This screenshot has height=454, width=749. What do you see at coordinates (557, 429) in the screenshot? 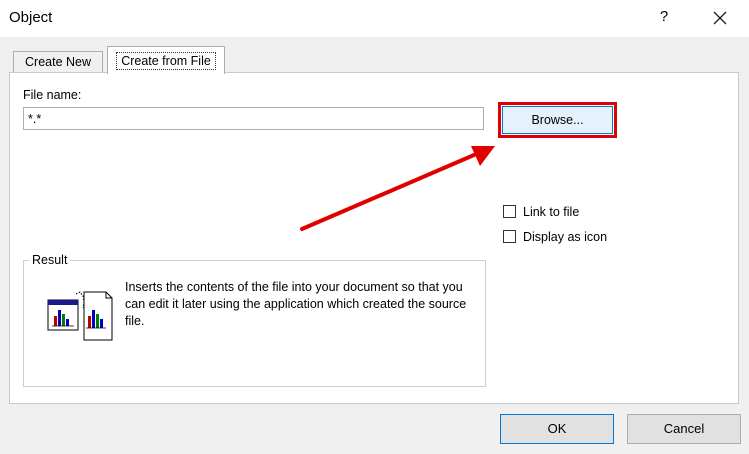
I see `ok-button: OK` at bounding box center [557, 429].